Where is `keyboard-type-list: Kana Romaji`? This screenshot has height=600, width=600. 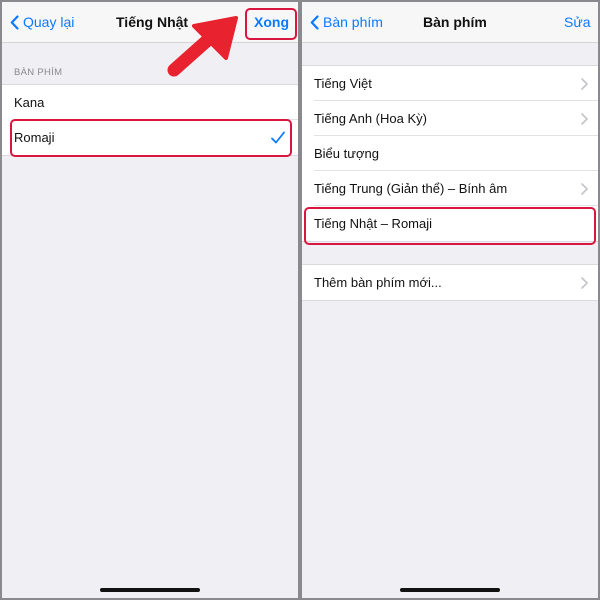 keyboard-type-list: Kana Romaji is located at coordinates (150, 120).